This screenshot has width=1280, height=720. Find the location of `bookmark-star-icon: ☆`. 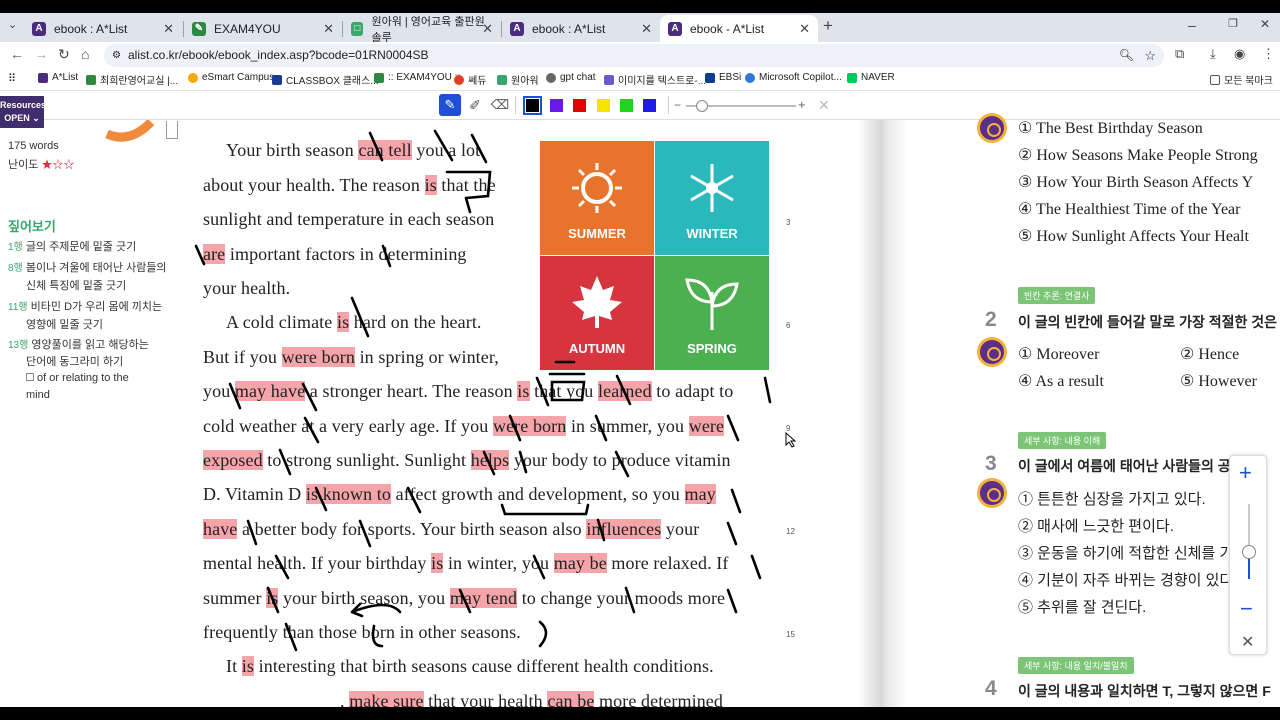

bookmark-star-icon: ☆ is located at coordinates (1150, 55).